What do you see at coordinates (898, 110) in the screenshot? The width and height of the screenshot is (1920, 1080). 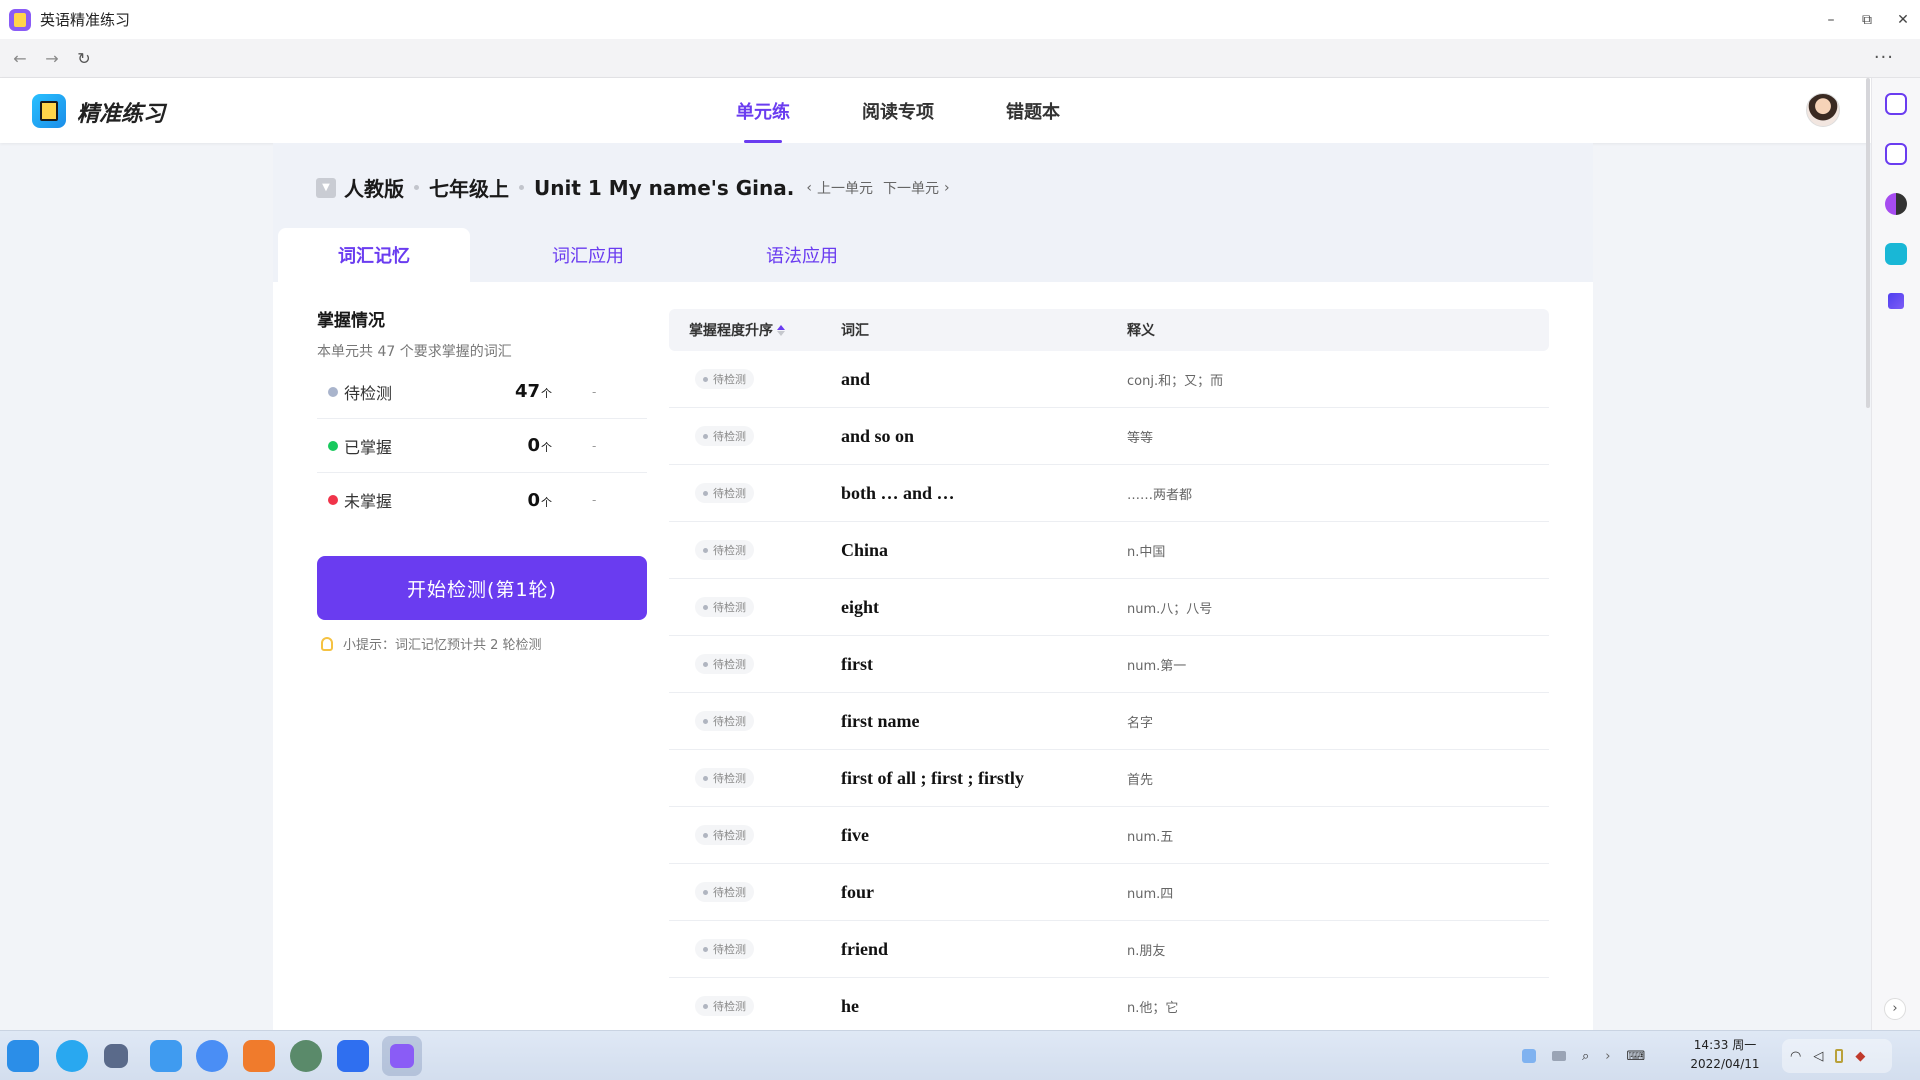 I see `nav-tab-reading: 阅读专项` at bounding box center [898, 110].